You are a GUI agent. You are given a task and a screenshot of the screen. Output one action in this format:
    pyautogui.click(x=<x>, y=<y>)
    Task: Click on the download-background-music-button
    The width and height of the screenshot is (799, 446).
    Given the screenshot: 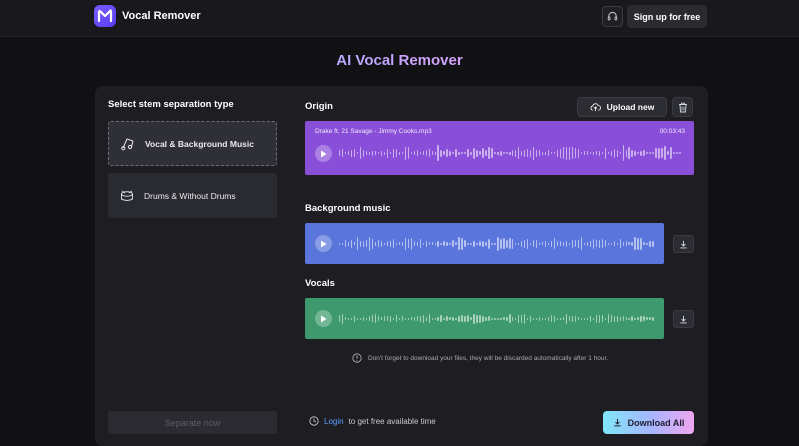 What is the action you would take?
    pyautogui.click(x=683, y=244)
    